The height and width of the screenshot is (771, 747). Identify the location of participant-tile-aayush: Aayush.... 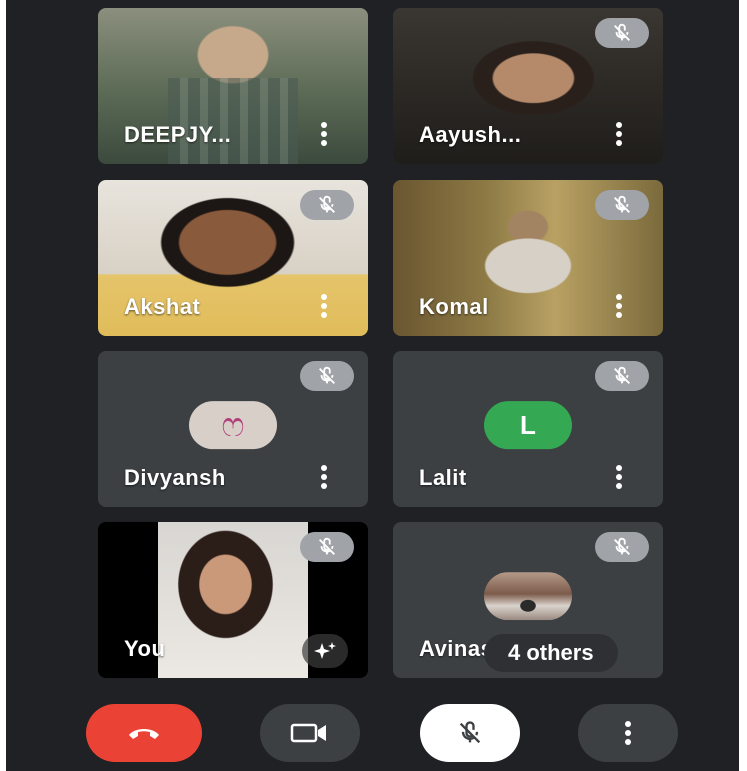
(528, 86).